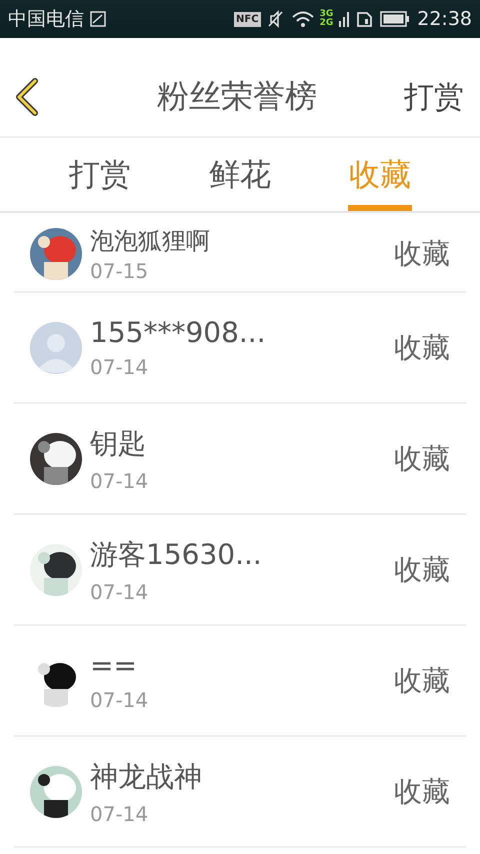 The width and height of the screenshot is (480, 854). What do you see at coordinates (120, 271) in the screenshot?
I see `date-label: 07-15` at bounding box center [120, 271].